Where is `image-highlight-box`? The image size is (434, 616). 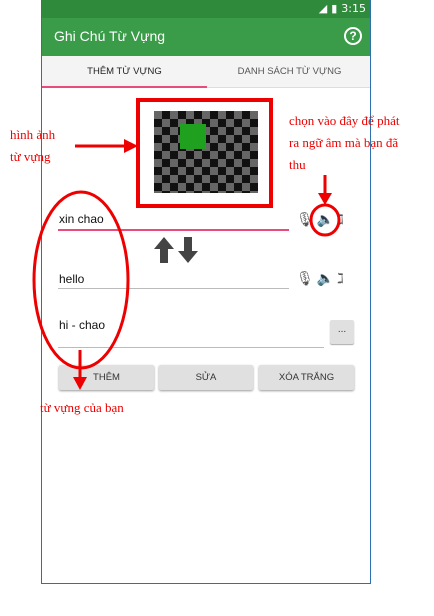
image-highlight-box is located at coordinates (204, 153).